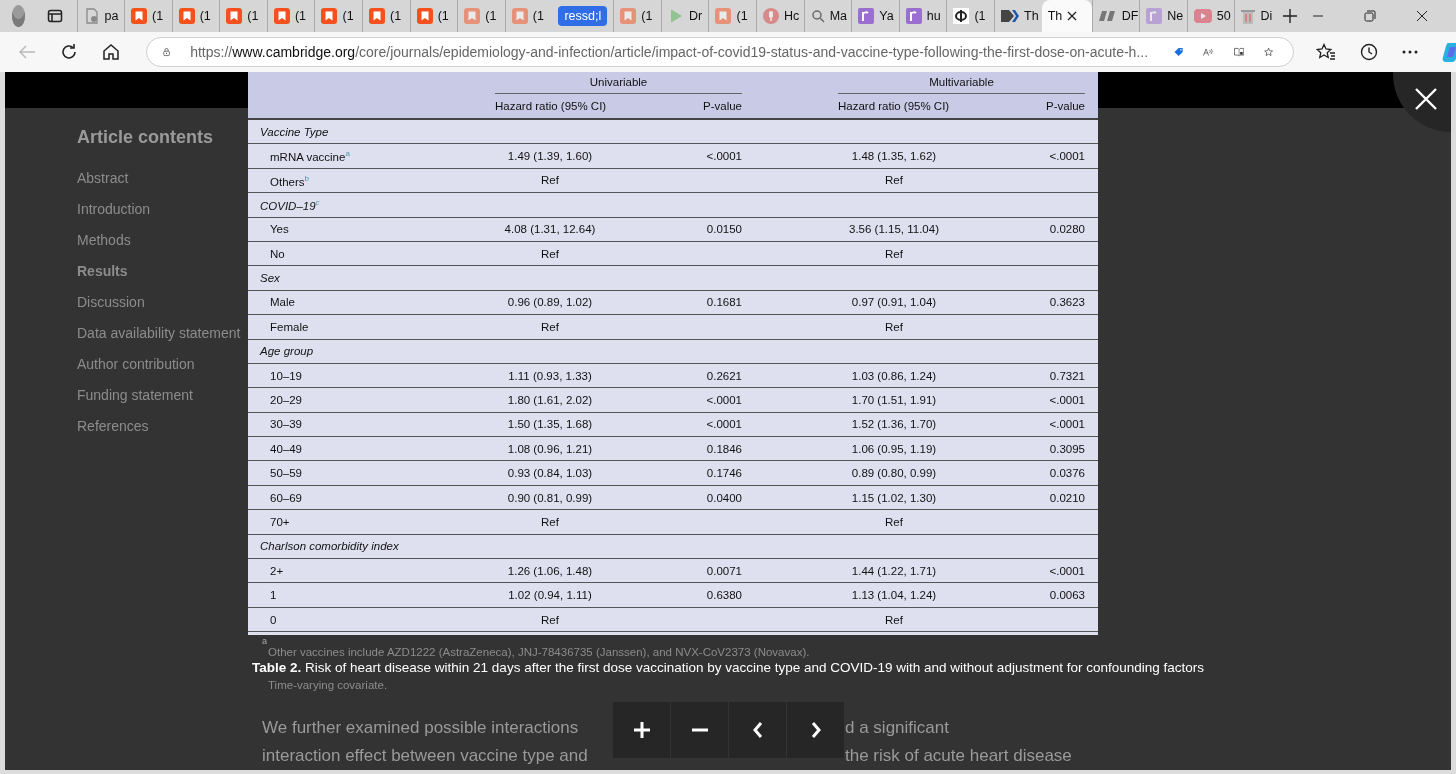 Image resolution: width=1456 pixels, height=774 pixels. Describe the element at coordinates (1010, 16) in the screenshot. I see `chevron-logo-icon` at that location.